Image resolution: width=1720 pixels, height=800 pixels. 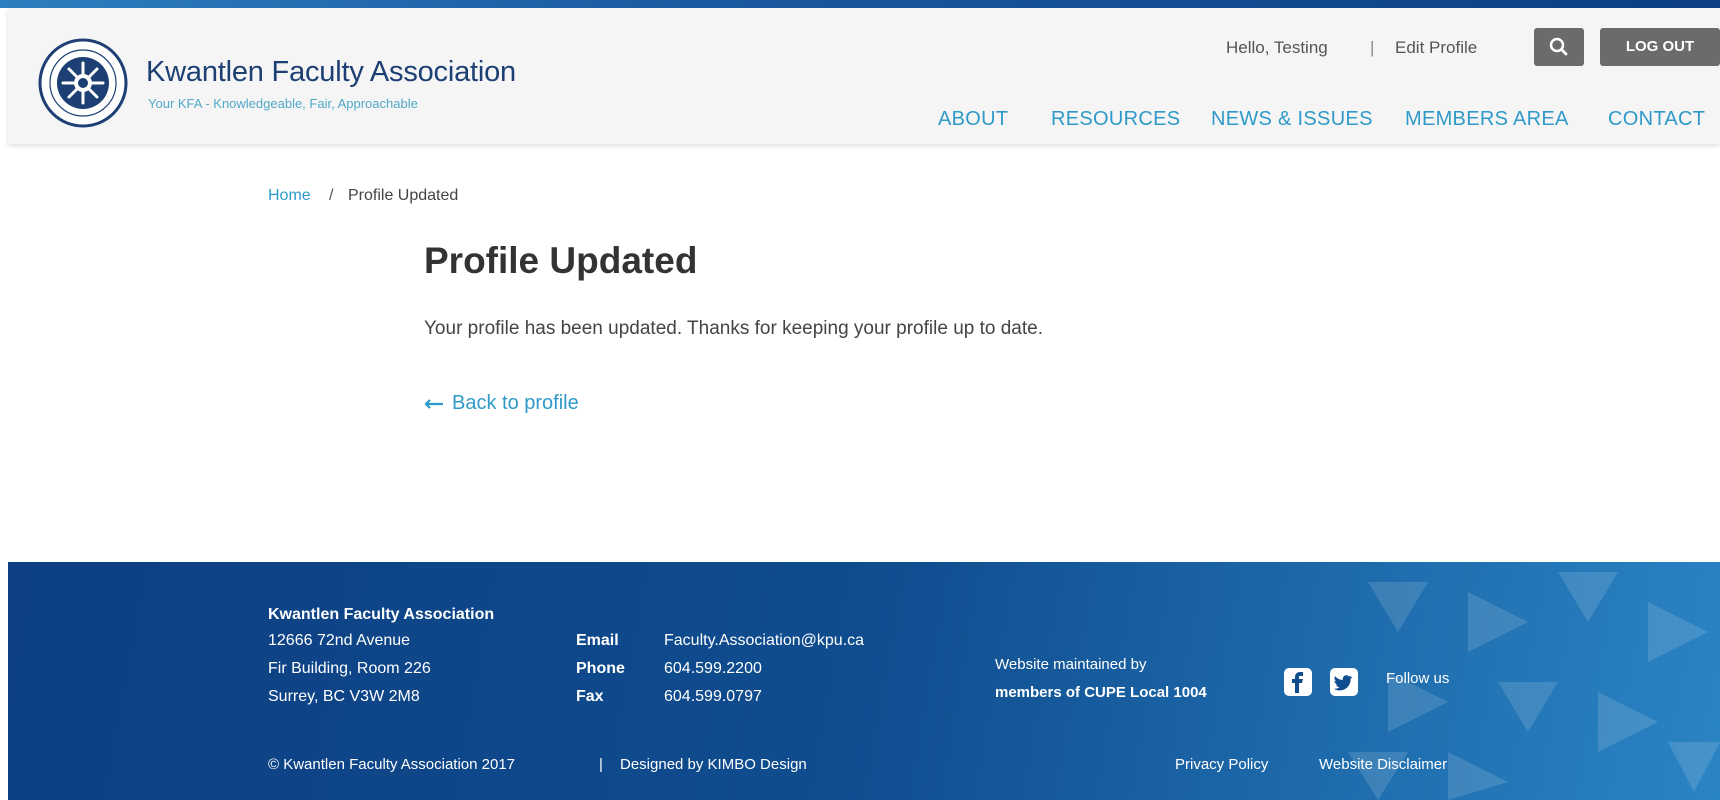 What do you see at coordinates (1298, 682) in the screenshot?
I see `facebook-icon` at bounding box center [1298, 682].